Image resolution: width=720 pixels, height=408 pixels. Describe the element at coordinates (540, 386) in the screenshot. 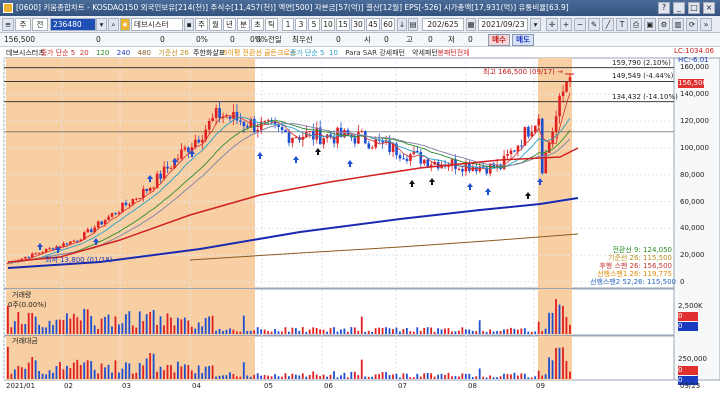

I see `x-axis-label: 09` at that location.